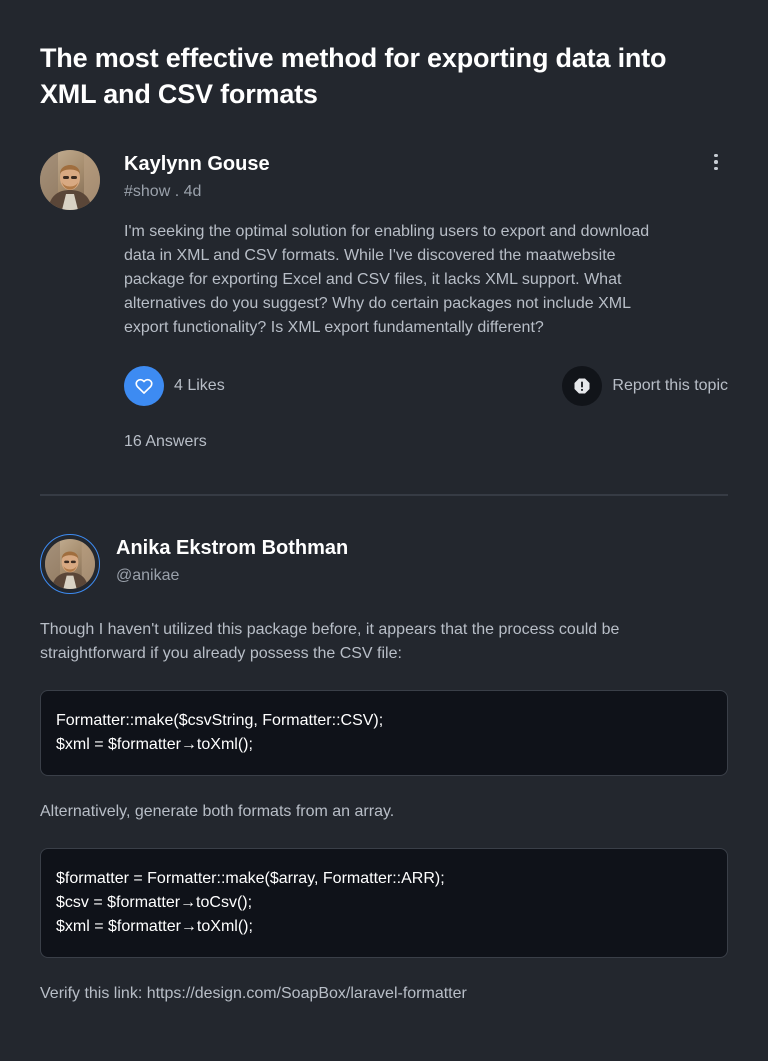 This screenshot has height=1061, width=768. Describe the element at coordinates (426, 164) in the screenshot. I see `author-name: Kaylynn Gouse` at that location.